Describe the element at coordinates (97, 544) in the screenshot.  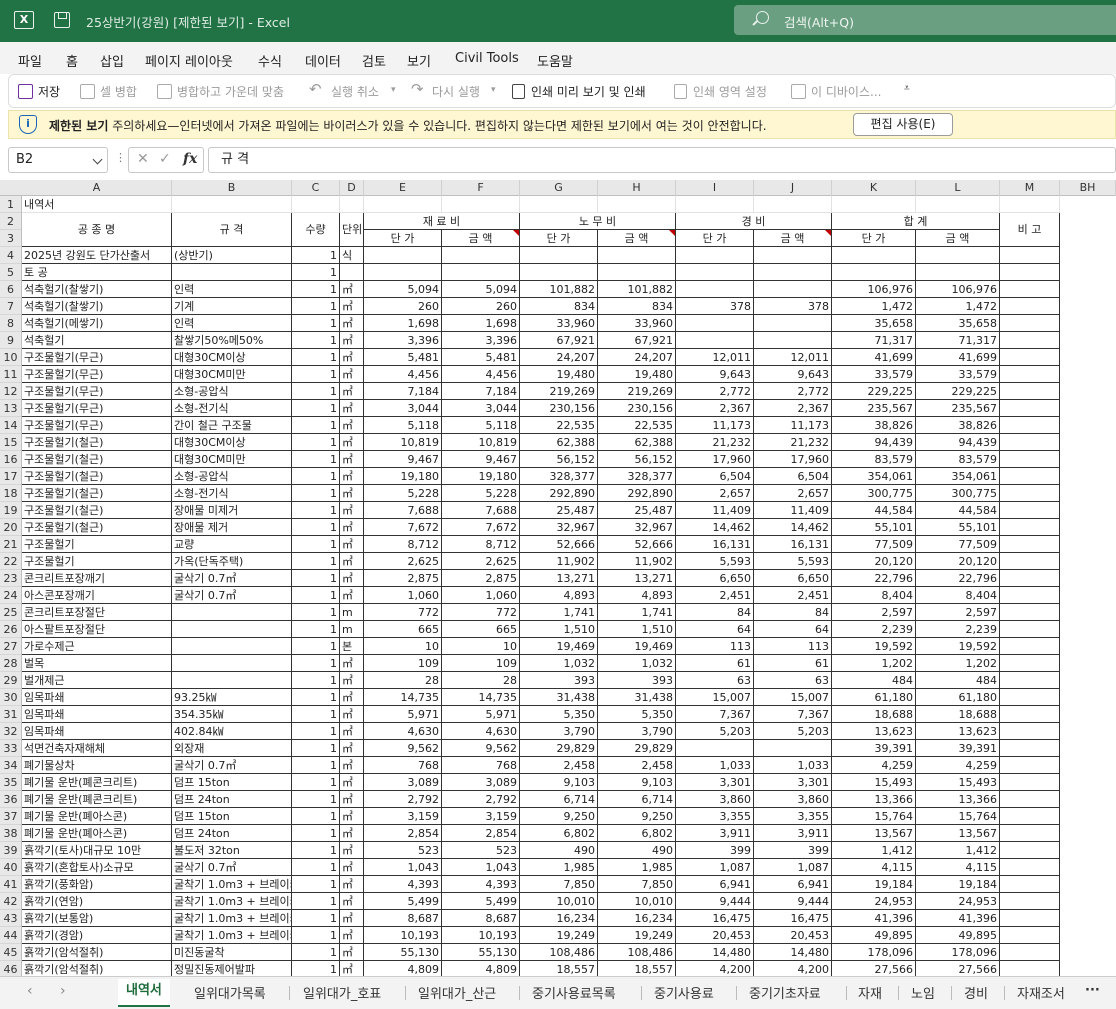
I see `table-cell: 구조물헐기` at that location.